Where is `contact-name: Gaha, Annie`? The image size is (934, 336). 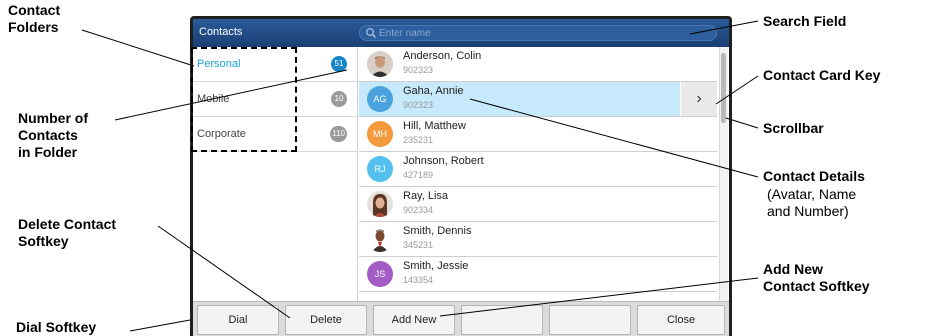
contact-name: Gaha, Annie is located at coordinates (433, 91).